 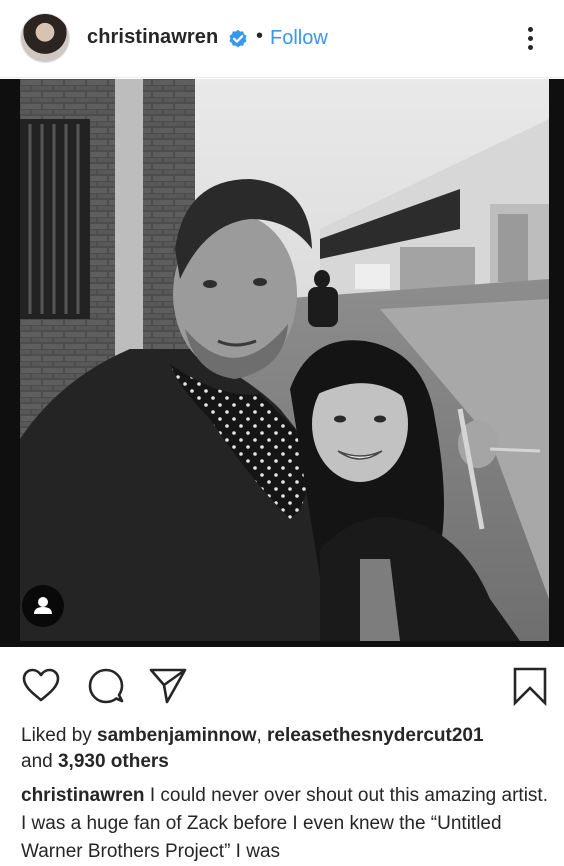 What do you see at coordinates (282, 686) in the screenshot?
I see `post-actions-bar` at bounding box center [282, 686].